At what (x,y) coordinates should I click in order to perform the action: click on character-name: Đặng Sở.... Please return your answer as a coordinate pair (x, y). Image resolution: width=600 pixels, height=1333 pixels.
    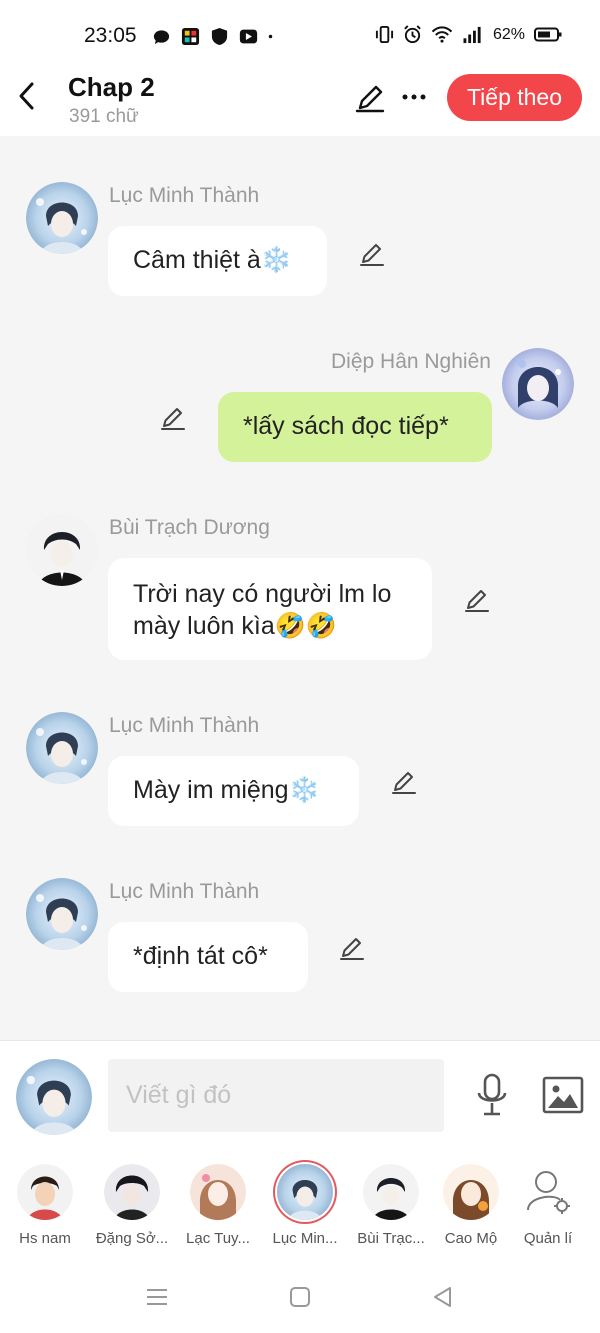
    Looking at the image, I should click on (132, 1238).